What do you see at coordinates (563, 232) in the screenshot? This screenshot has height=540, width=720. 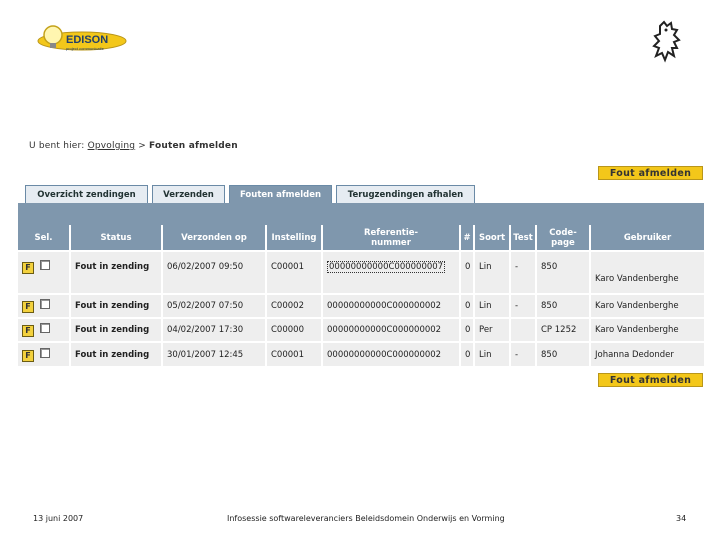 I see `header-code-line1: Code-` at bounding box center [563, 232].